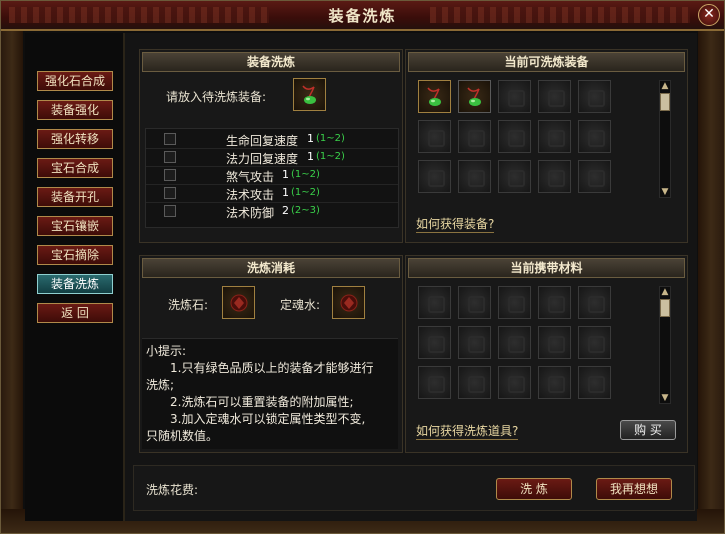 This screenshot has width=725, height=534. I want to click on materials-scrollbar: ▲ ▼, so click(665, 345).